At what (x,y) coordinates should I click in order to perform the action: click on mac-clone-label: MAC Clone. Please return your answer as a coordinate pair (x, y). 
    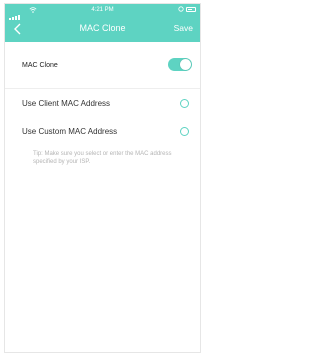
    Looking at the image, I should click on (40, 65).